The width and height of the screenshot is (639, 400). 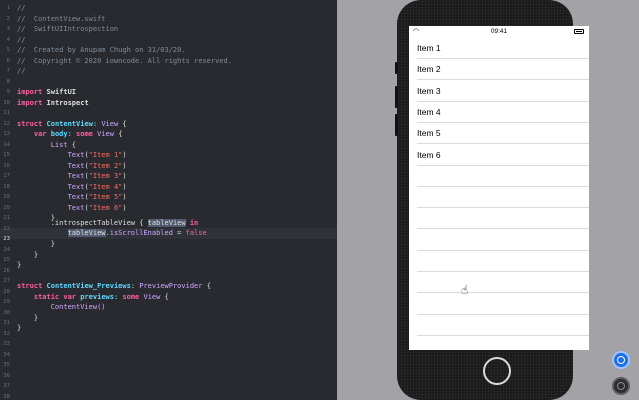 I want to click on code-line-23: tableView.isScrollEnabled = false, so click(x=137, y=233).